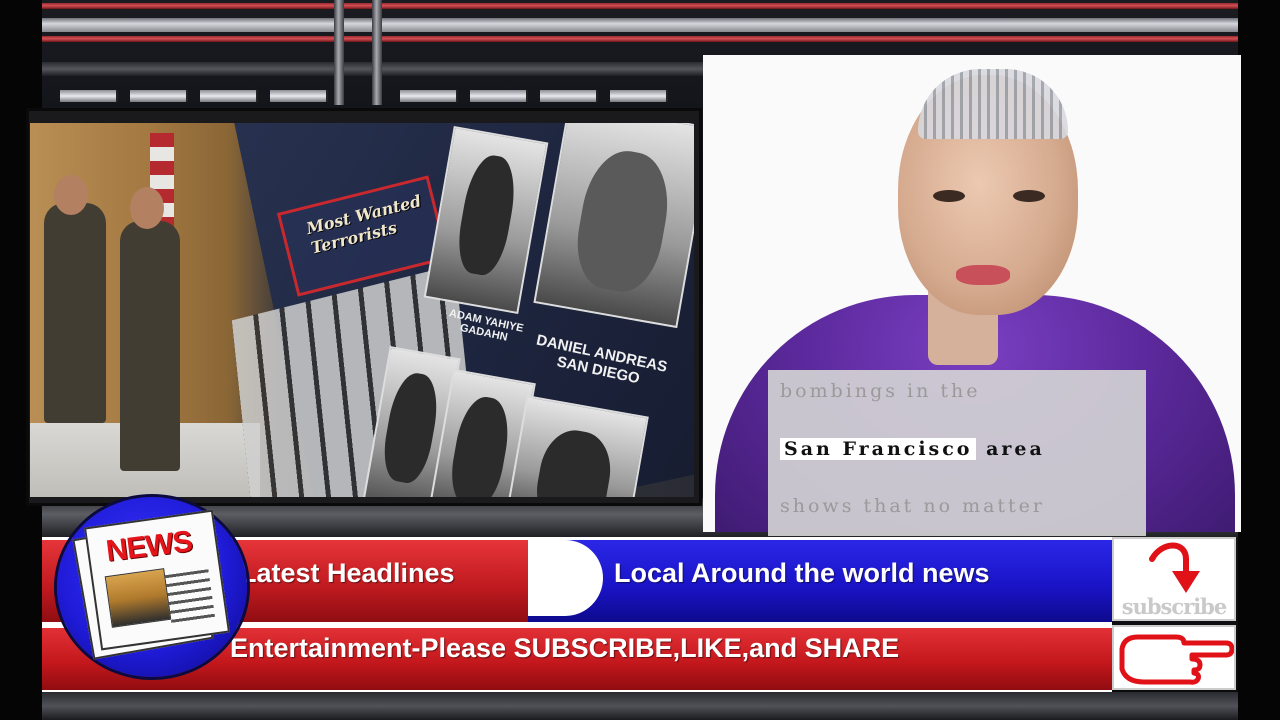  Describe the element at coordinates (1010, 449) in the screenshot. I see `subtitle-line-2-rest: area` at that location.